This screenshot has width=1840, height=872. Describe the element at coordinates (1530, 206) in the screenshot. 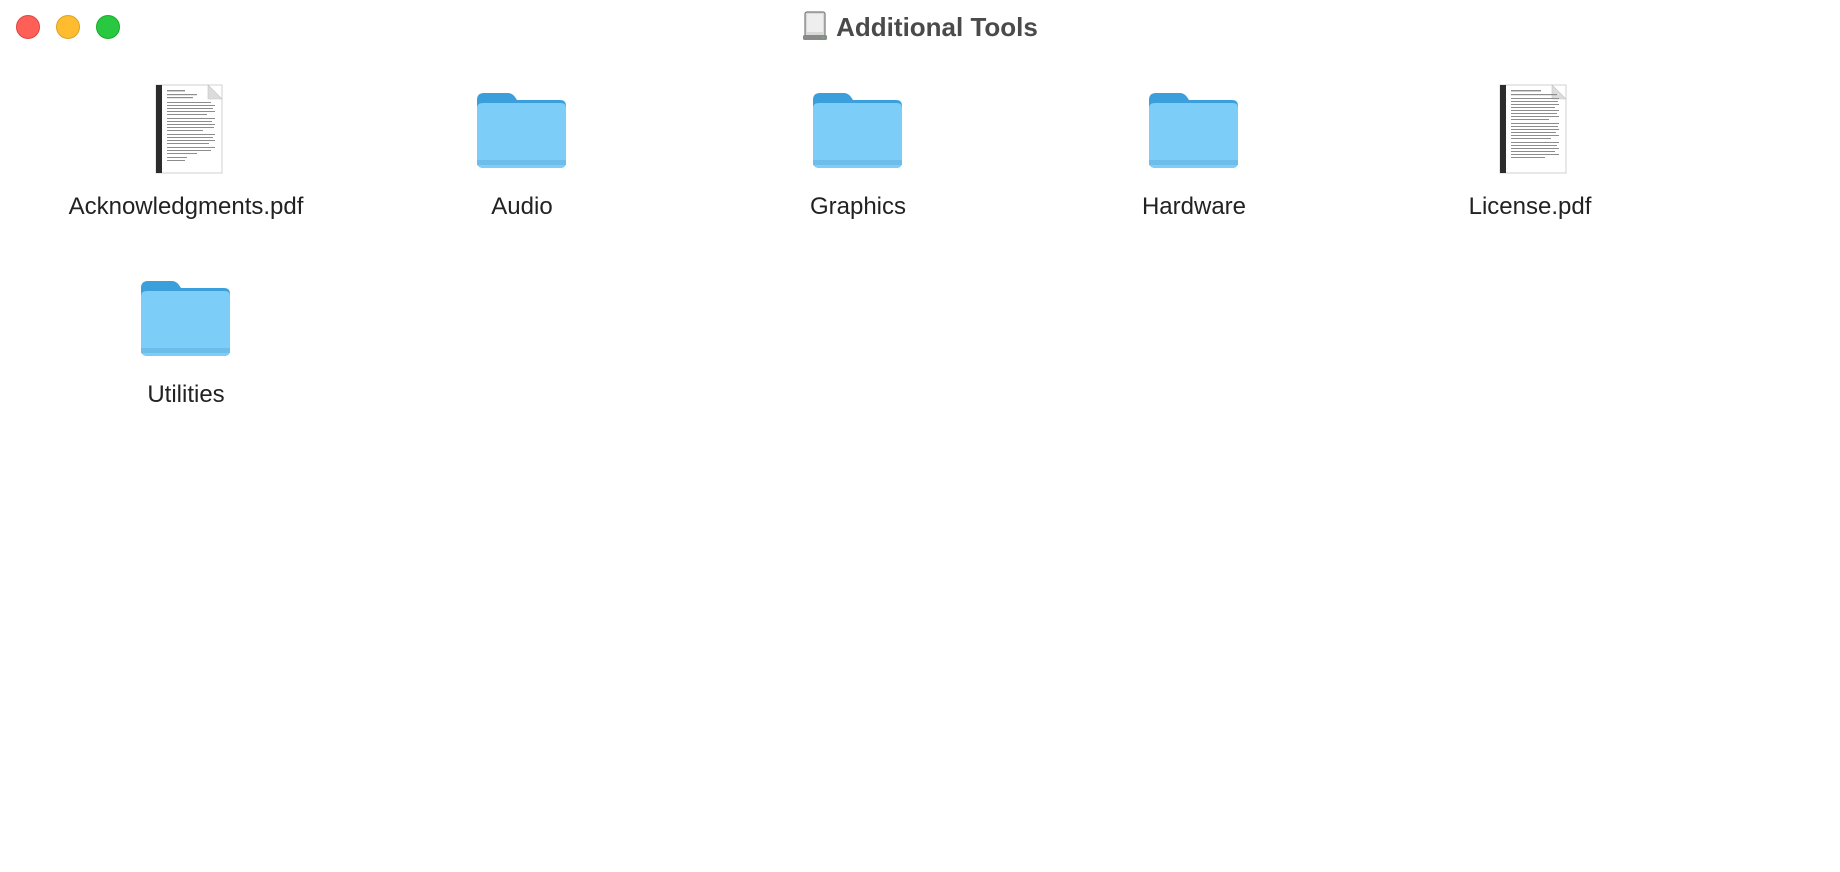

I see `file-item-label: License.pdf` at that location.